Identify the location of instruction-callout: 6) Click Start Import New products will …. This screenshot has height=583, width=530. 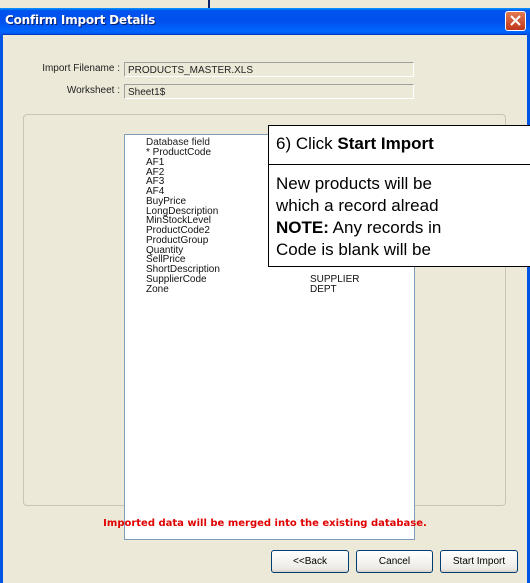
(399, 196).